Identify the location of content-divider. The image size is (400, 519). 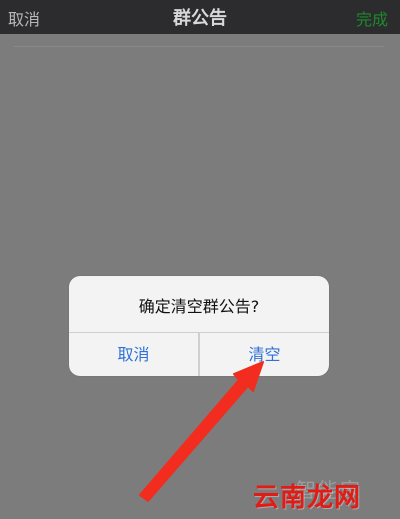
(199, 46).